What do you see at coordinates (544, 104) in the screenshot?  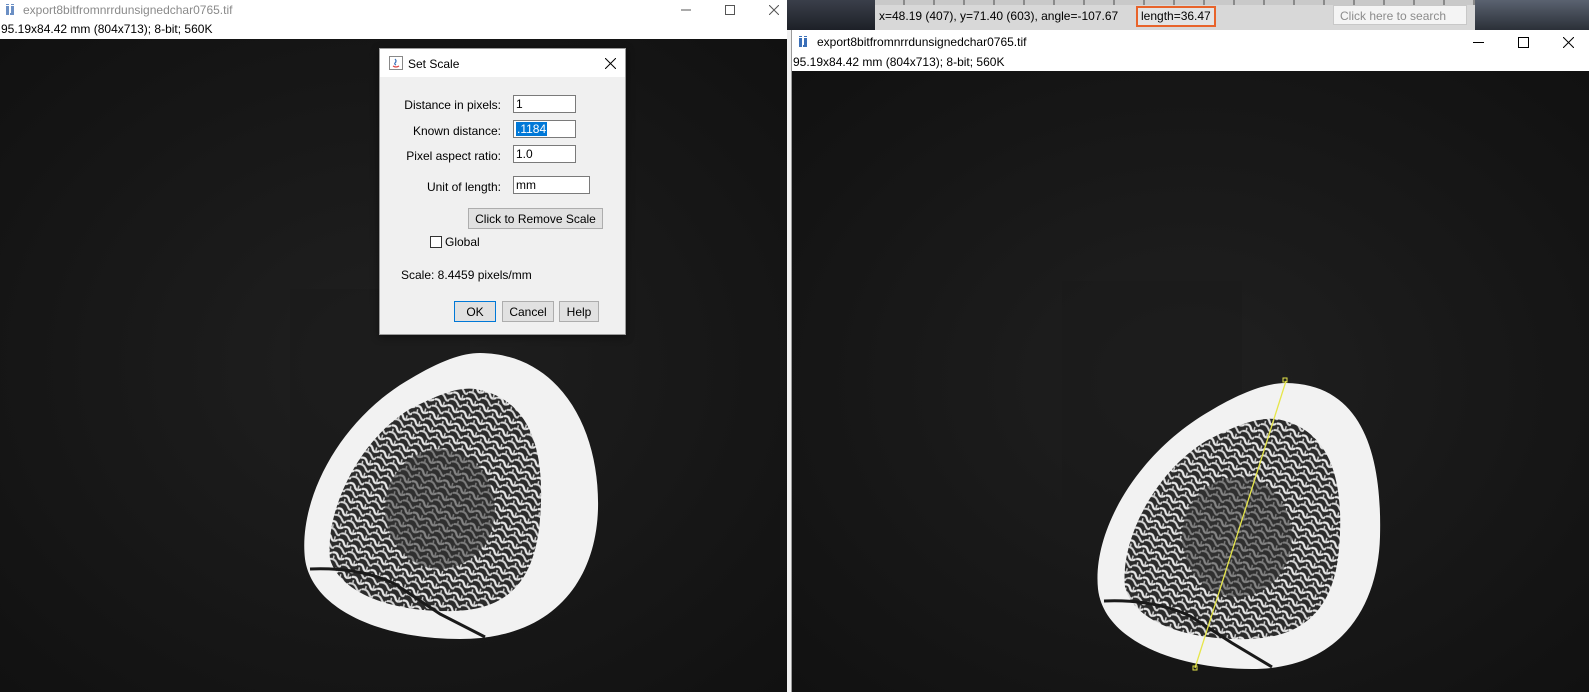 I see `distance-pixels-input` at bounding box center [544, 104].